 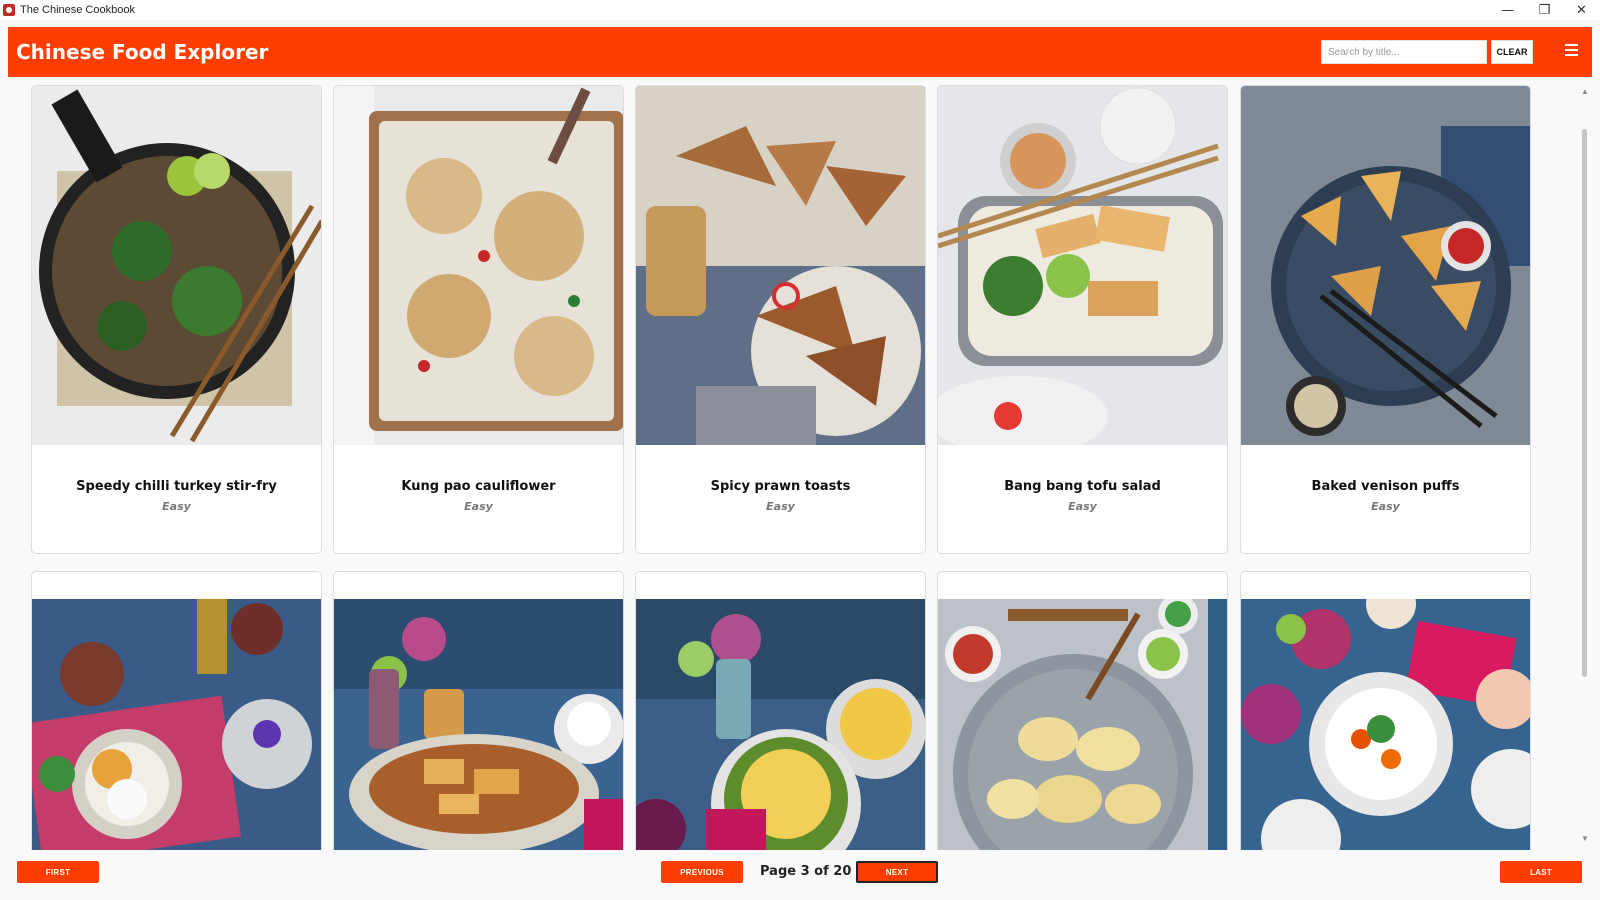 I want to click on recipe-card: Baked venison puffs Easy, so click(x=1385, y=319).